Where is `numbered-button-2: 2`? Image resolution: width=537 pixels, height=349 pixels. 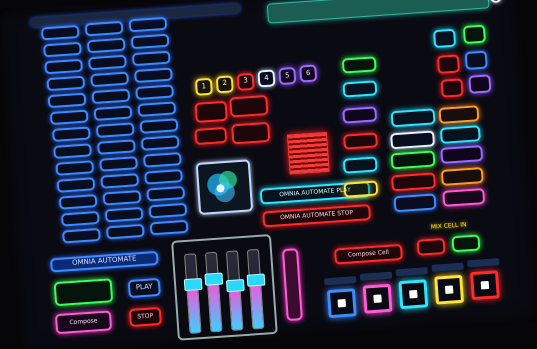
numbered-button-2: 2 is located at coordinates (224, 84).